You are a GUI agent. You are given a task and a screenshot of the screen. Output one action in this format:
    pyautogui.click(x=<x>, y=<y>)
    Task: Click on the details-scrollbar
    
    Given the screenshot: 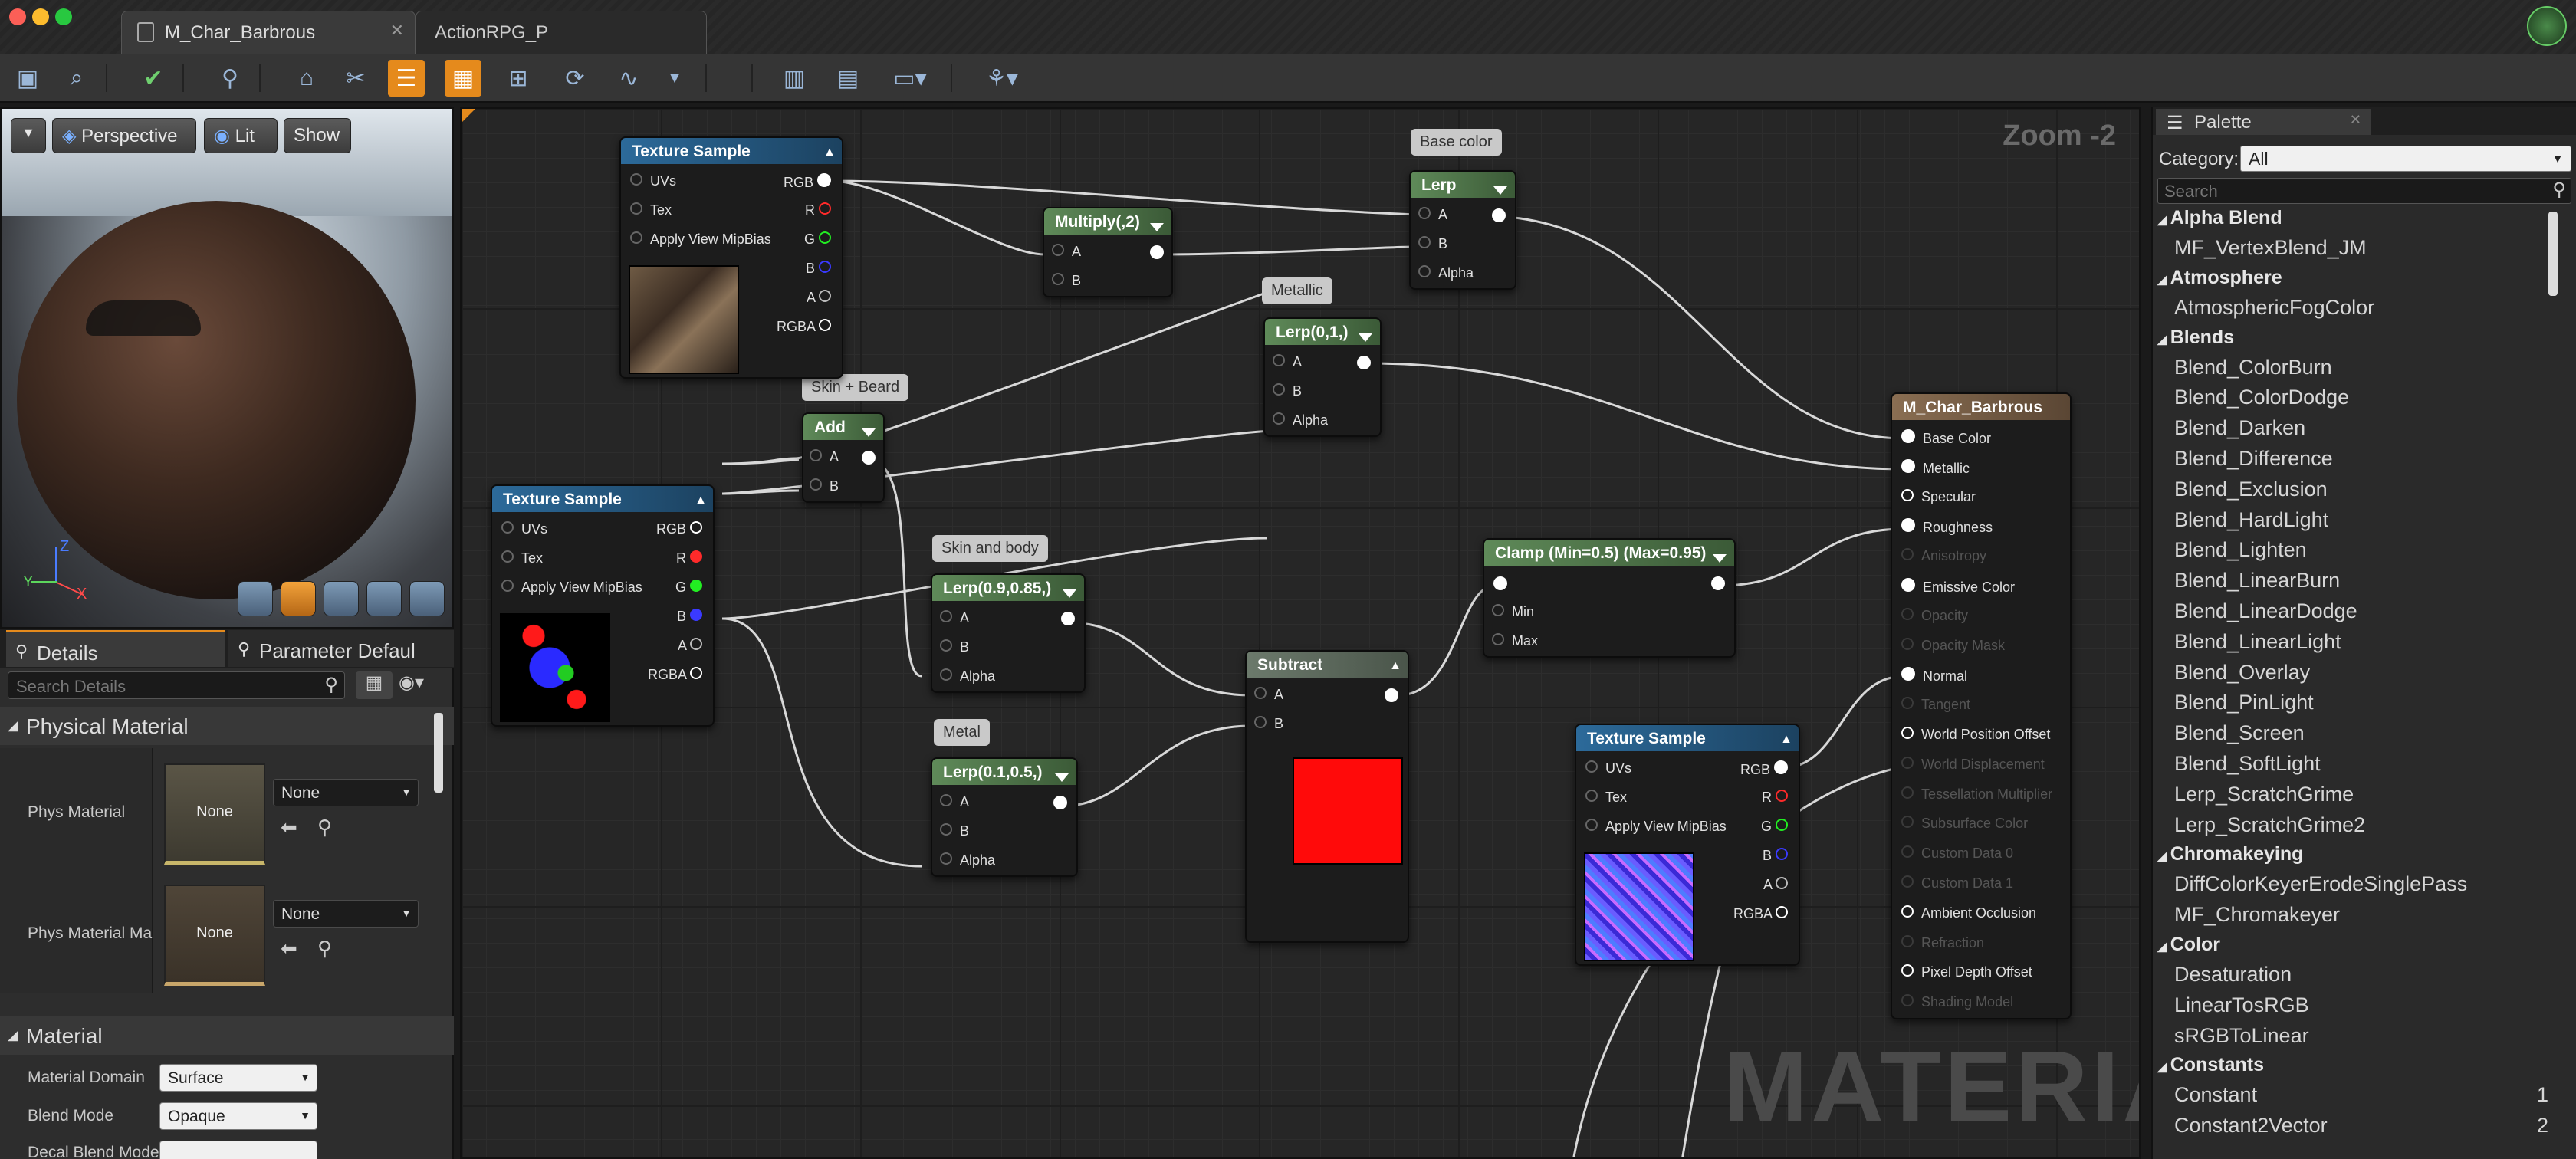 What is the action you would take?
    pyautogui.click(x=439, y=753)
    